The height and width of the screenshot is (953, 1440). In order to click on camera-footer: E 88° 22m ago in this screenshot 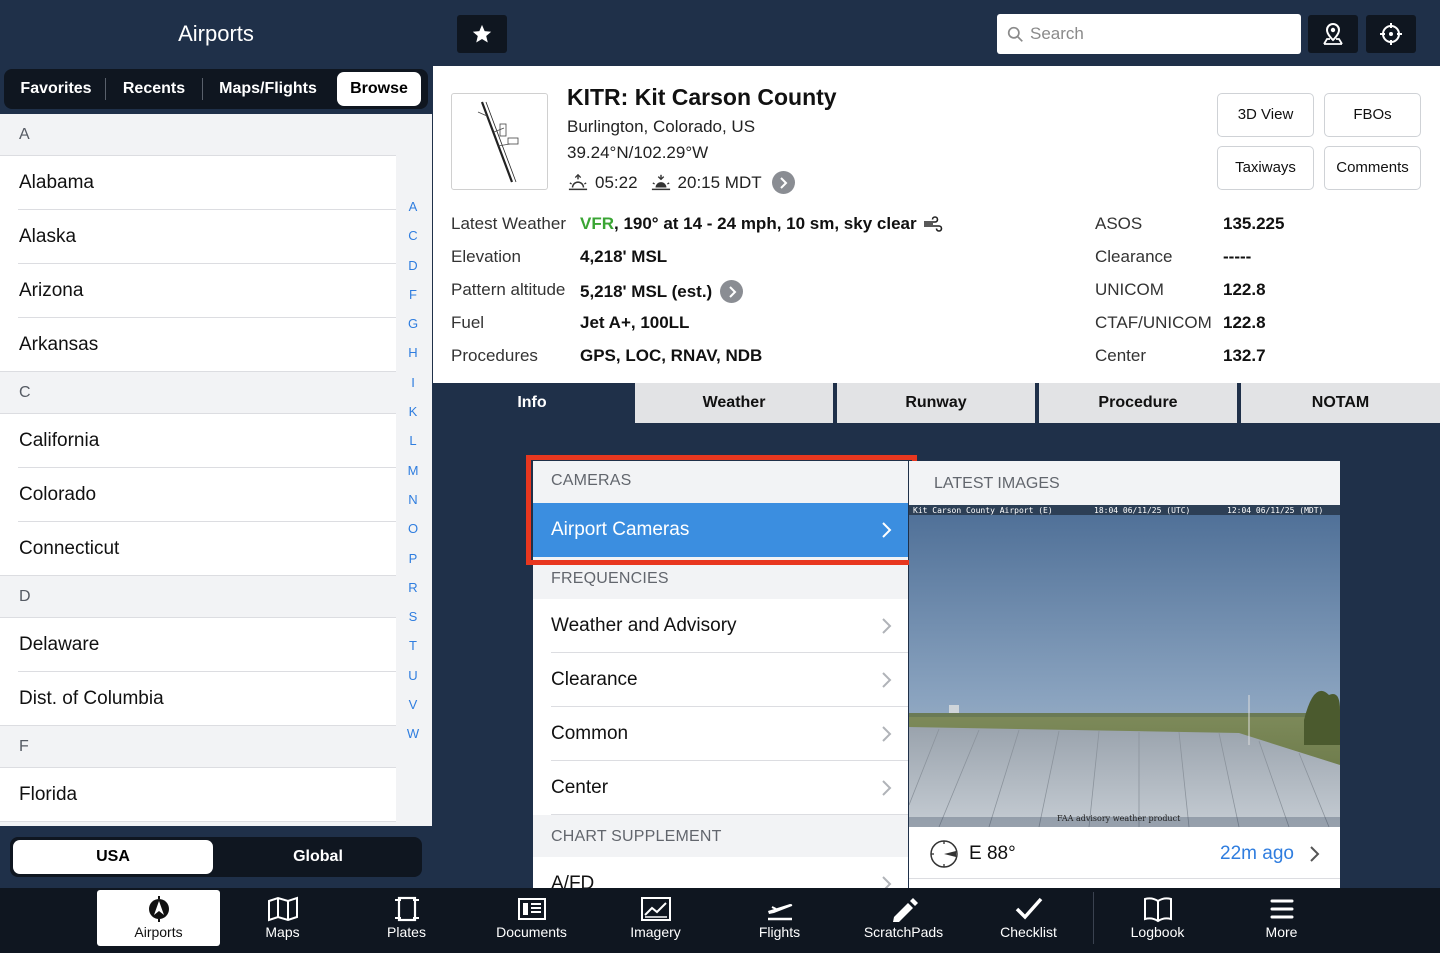, I will do `click(1124, 853)`.